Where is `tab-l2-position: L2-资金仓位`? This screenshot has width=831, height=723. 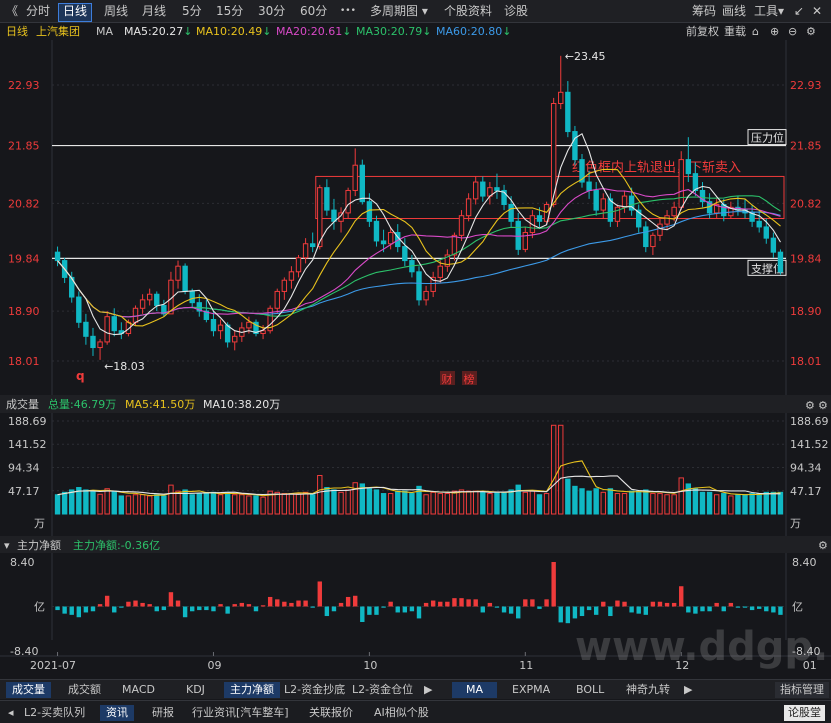 tab-l2-position: L2-资金仓位 is located at coordinates (382, 690).